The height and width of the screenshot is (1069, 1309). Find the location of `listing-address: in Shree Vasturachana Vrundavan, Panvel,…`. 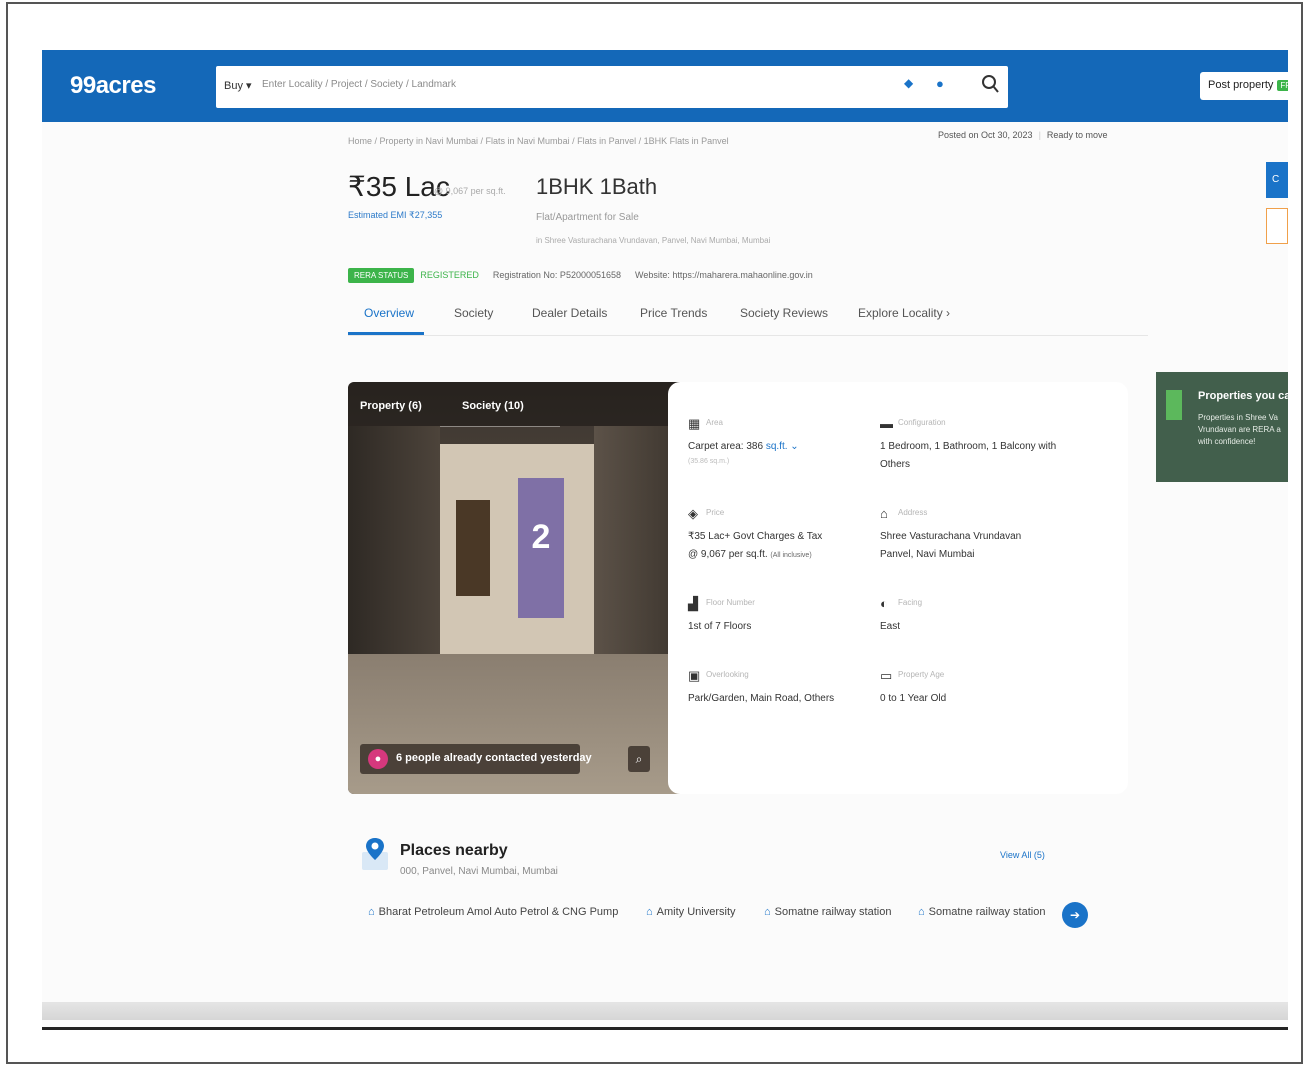

listing-address: in Shree Vasturachana Vrundavan, Panvel,… is located at coordinates (653, 240).